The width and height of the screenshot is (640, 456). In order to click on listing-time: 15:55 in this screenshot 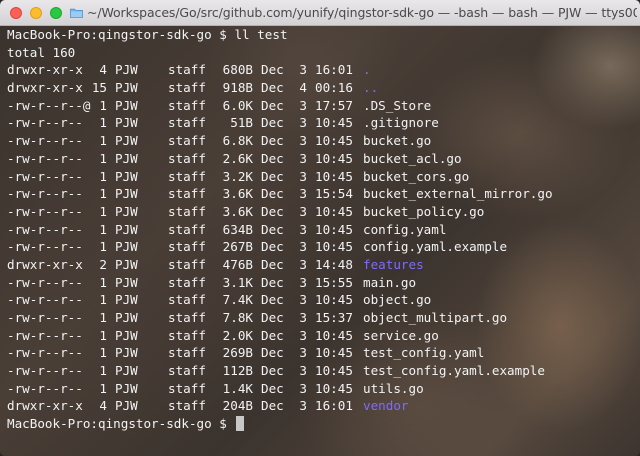, I will do `click(334, 282)`.